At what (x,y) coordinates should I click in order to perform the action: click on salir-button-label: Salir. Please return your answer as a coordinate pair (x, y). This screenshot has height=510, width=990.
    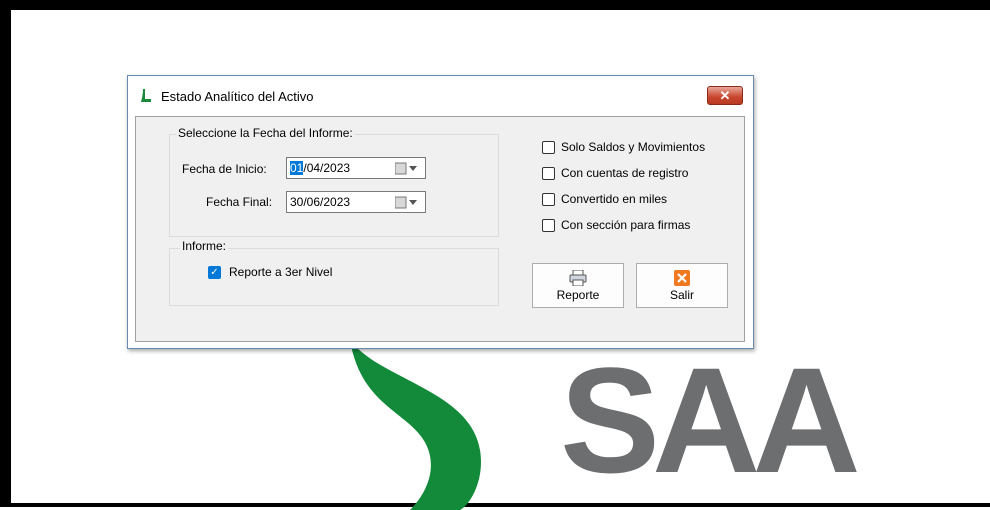
    Looking at the image, I should click on (681, 294).